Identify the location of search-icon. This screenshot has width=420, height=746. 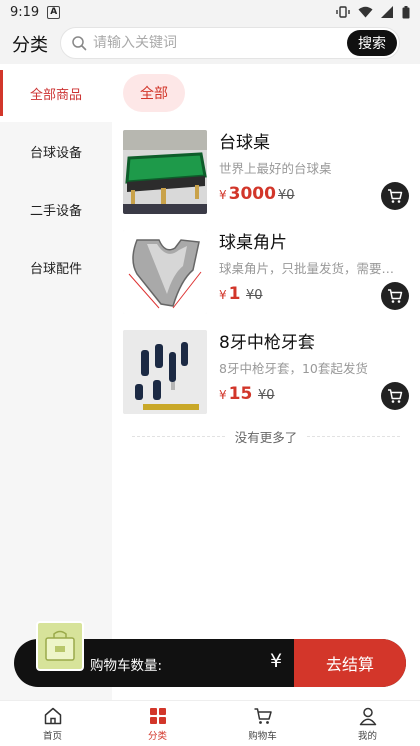
(79, 43).